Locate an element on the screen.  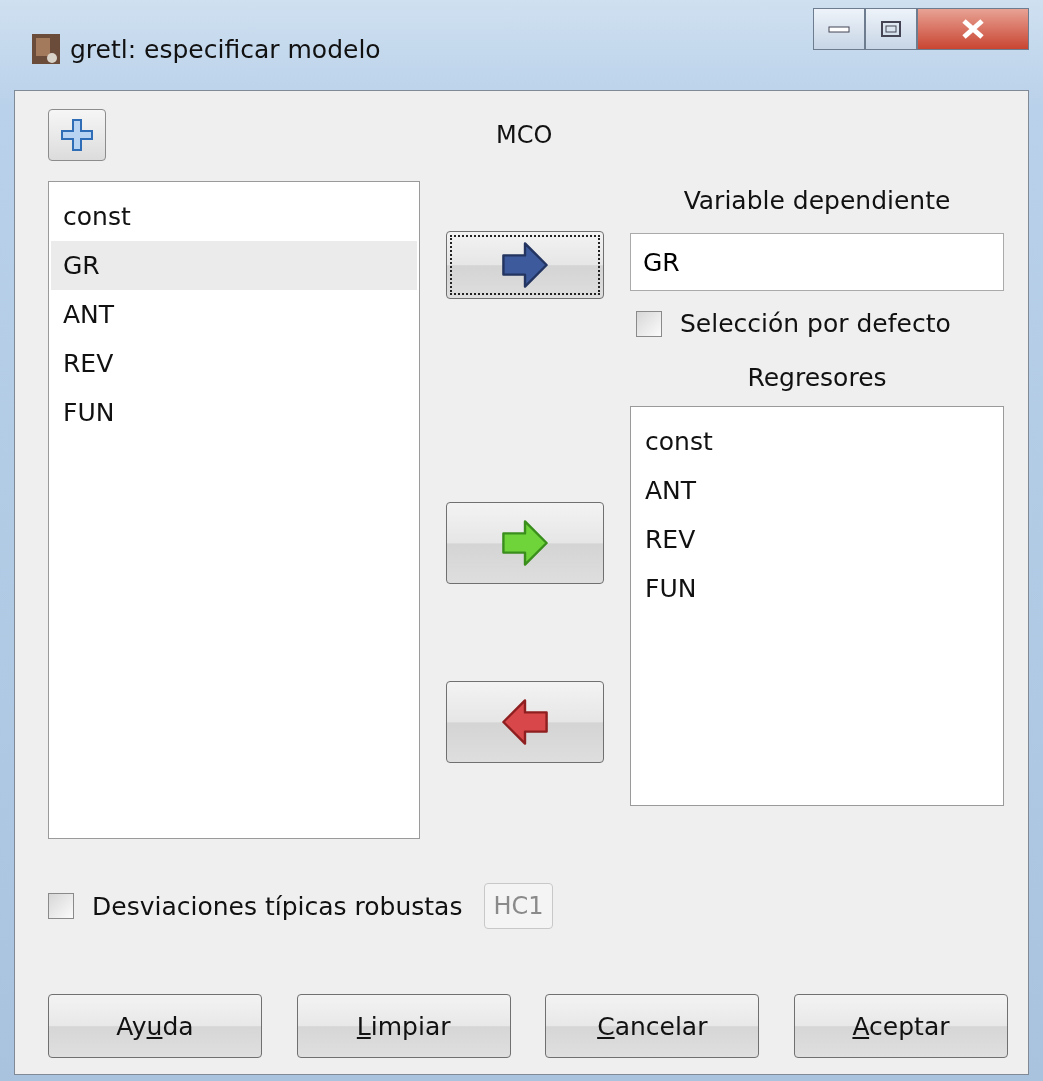
regressor-list: const ANT REV FUN is located at coordinates (817, 606).